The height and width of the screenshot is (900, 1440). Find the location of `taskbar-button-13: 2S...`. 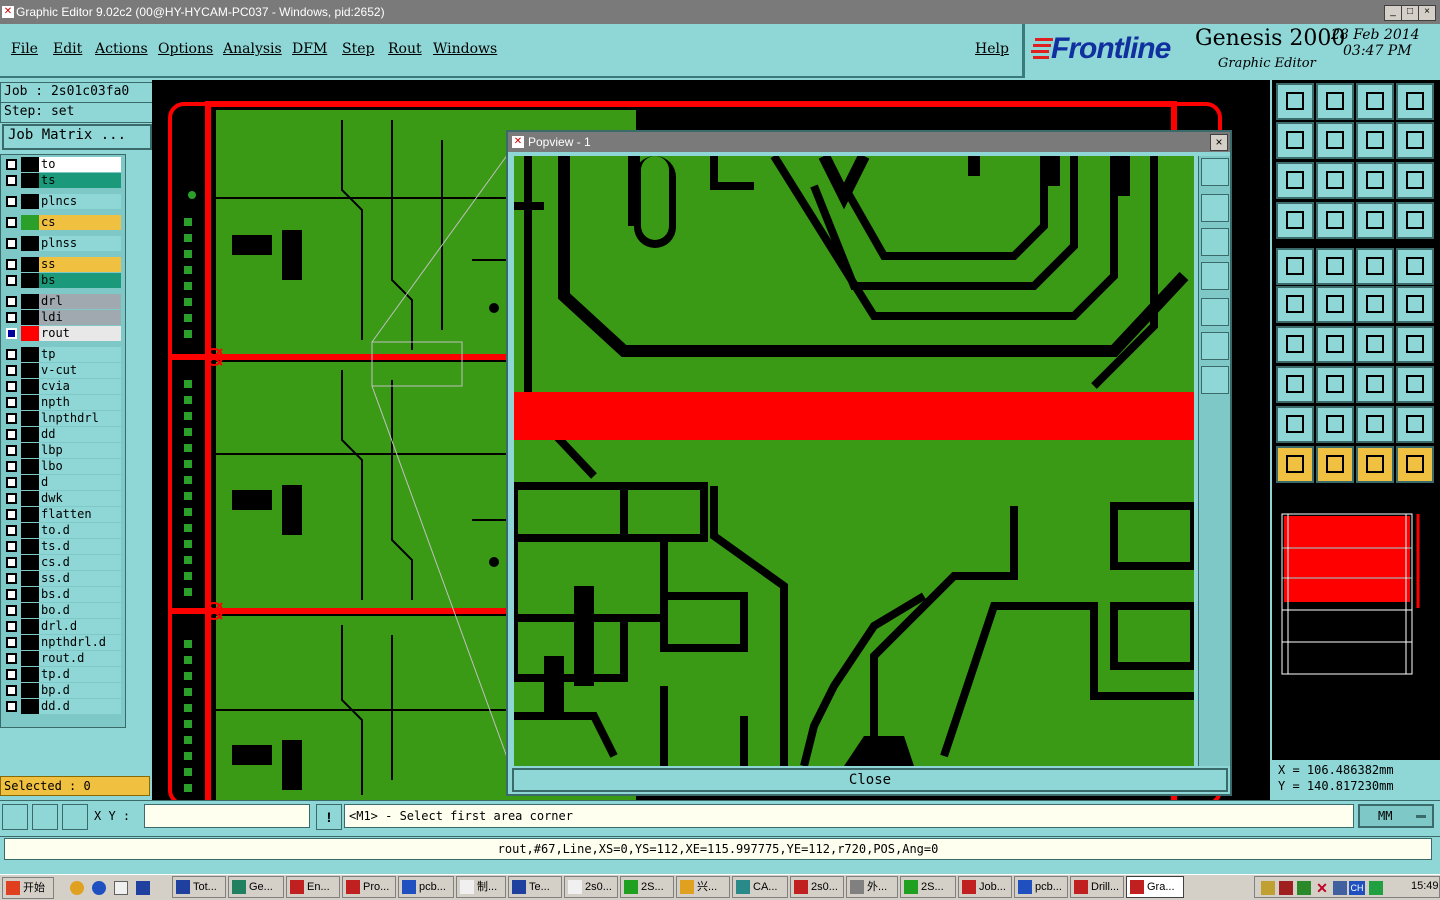

taskbar-button-13: 2S... is located at coordinates (928, 887).